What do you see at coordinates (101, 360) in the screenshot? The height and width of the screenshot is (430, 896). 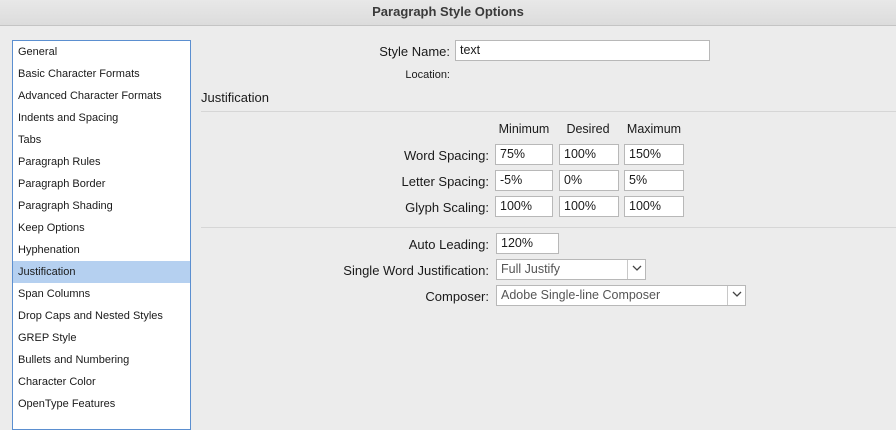 I see `sidebar-item-bullets-and-numbering: Bullets and Numbering` at bounding box center [101, 360].